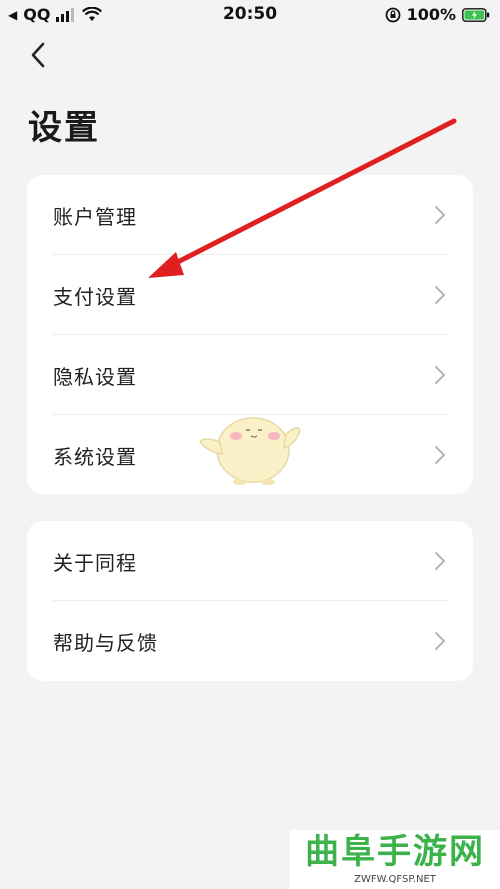 The width and height of the screenshot is (500, 889). I want to click on settings-item-label: 隐私设置, so click(95, 376).